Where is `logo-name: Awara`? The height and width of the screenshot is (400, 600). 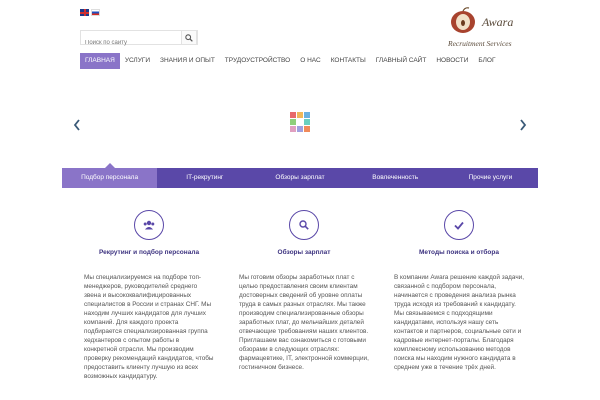
logo-name: Awara is located at coordinates (498, 22).